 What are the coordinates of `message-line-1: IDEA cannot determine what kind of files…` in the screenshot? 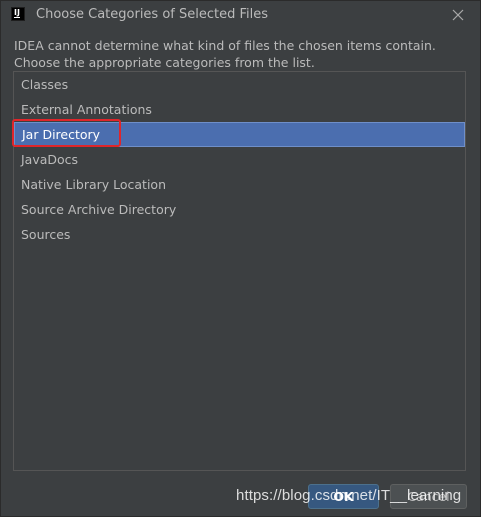 It's located at (225, 45).